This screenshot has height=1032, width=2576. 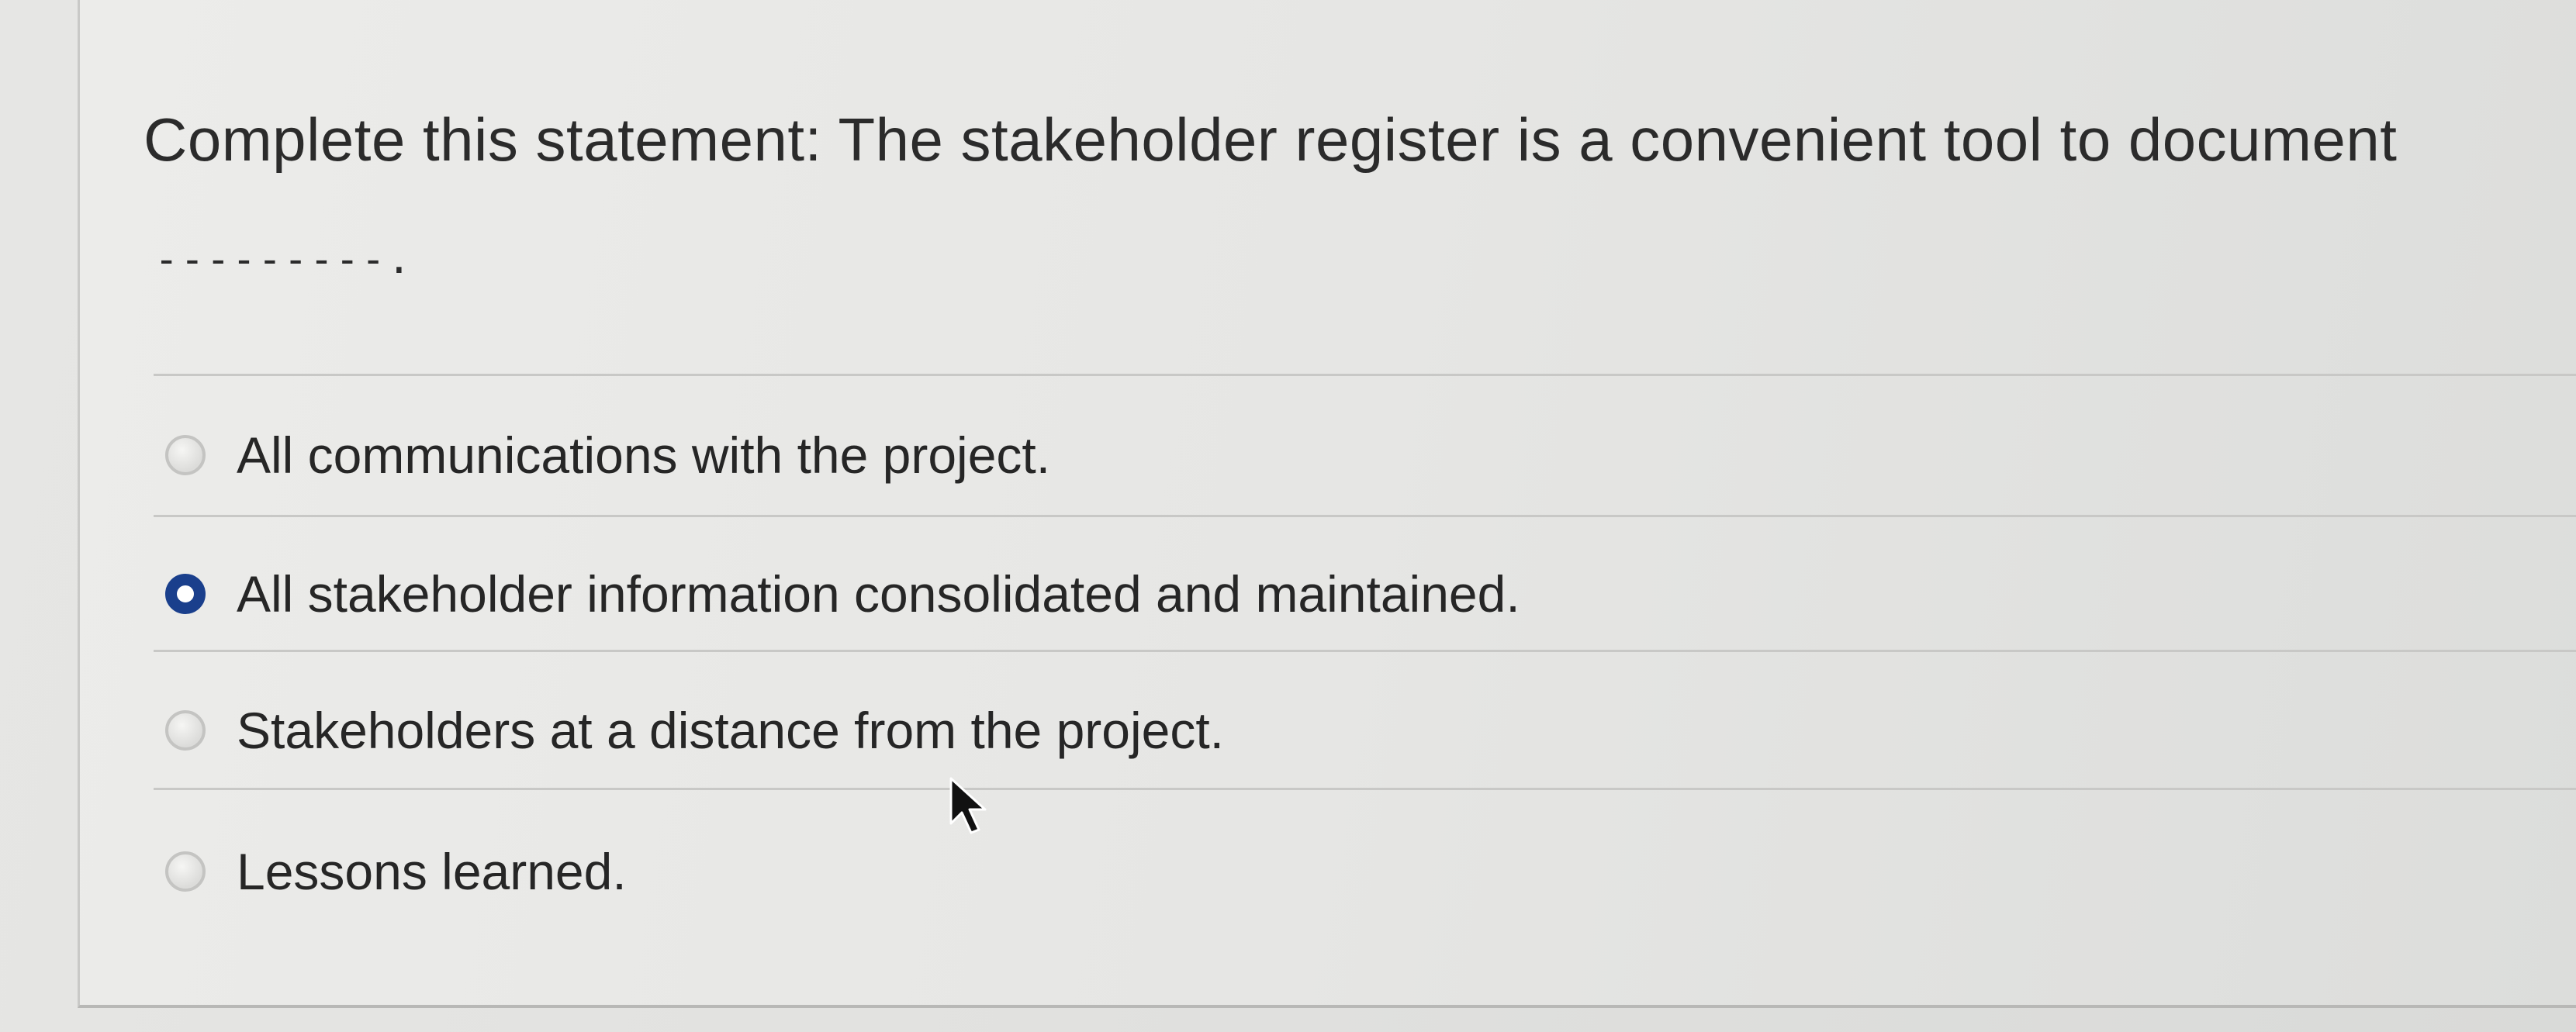 I want to click on radio-button-option-2-selected, so click(x=185, y=594).